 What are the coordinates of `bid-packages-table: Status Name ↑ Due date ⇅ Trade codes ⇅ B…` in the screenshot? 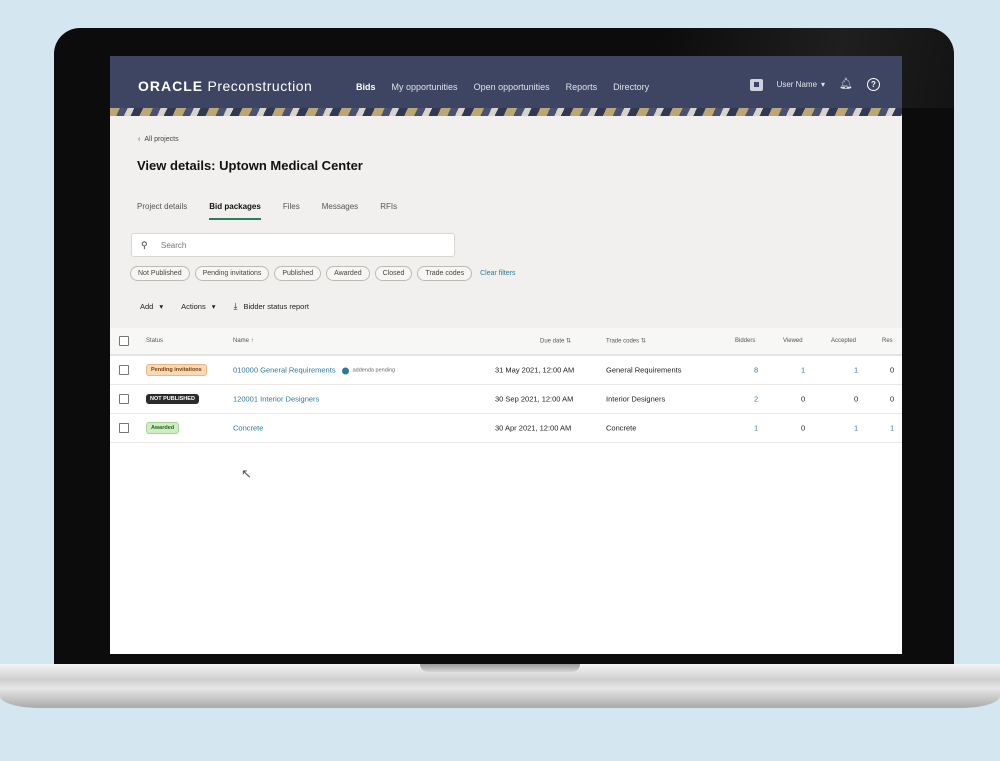 It's located at (506, 385).